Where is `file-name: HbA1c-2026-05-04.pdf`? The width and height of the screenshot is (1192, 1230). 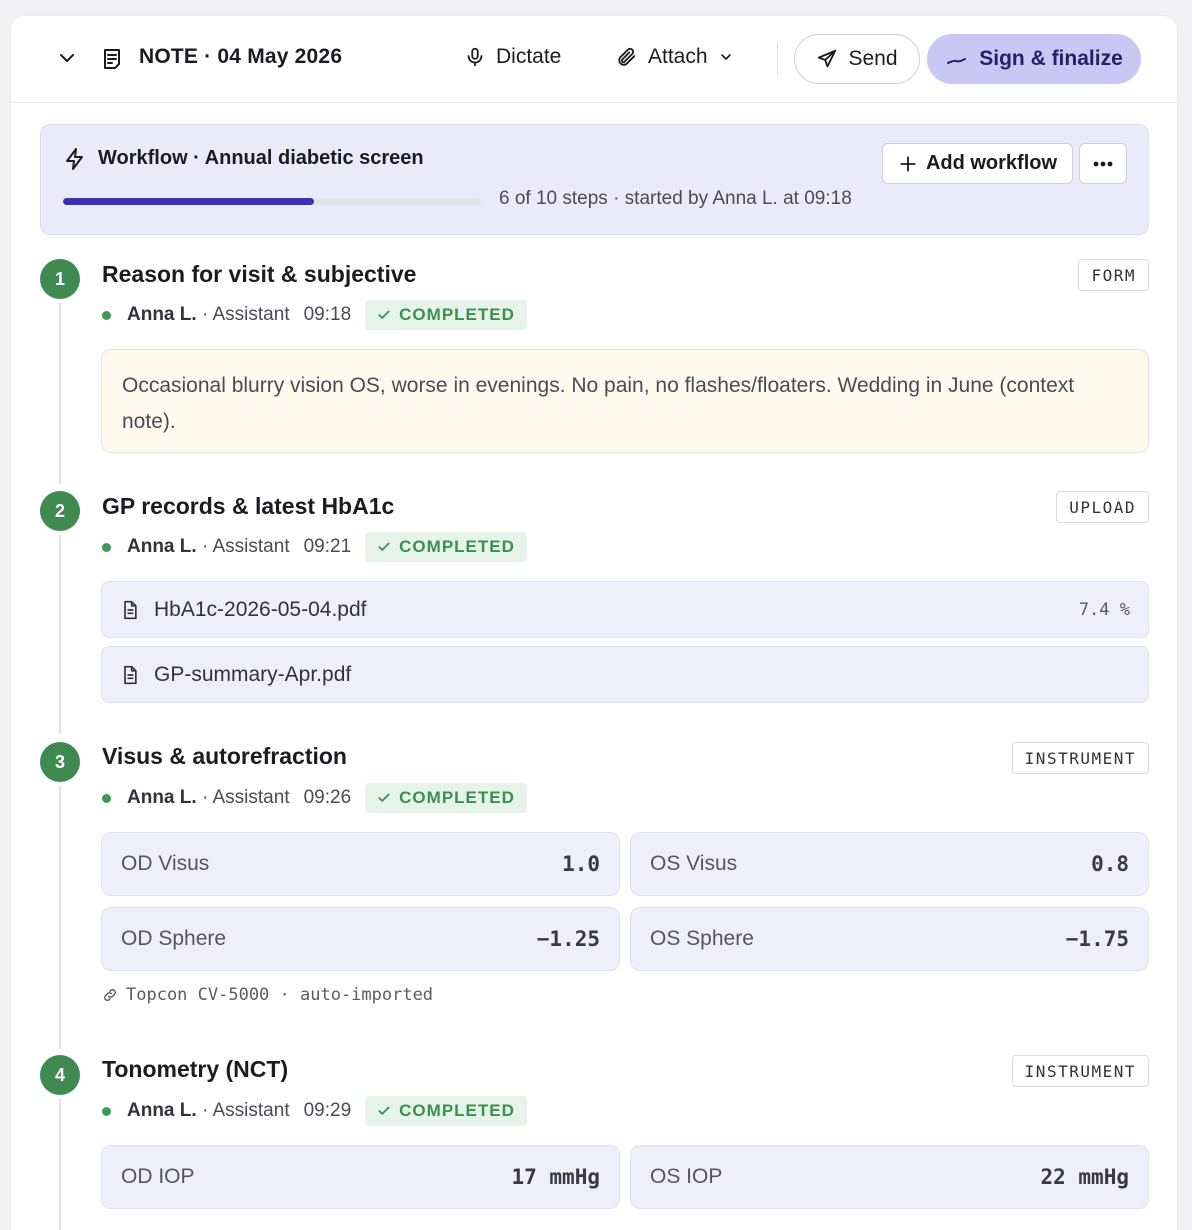 file-name: HbA1c-2026-05-04.pdf is located at coordinates (260, 609).